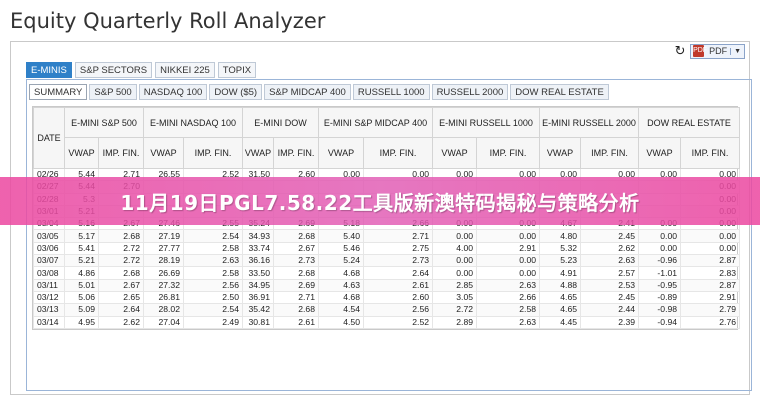  What do you see at coordinates (660, 261) in the screenshot?
I see `table-cell: -0.96` at bounding box center [660, 261].